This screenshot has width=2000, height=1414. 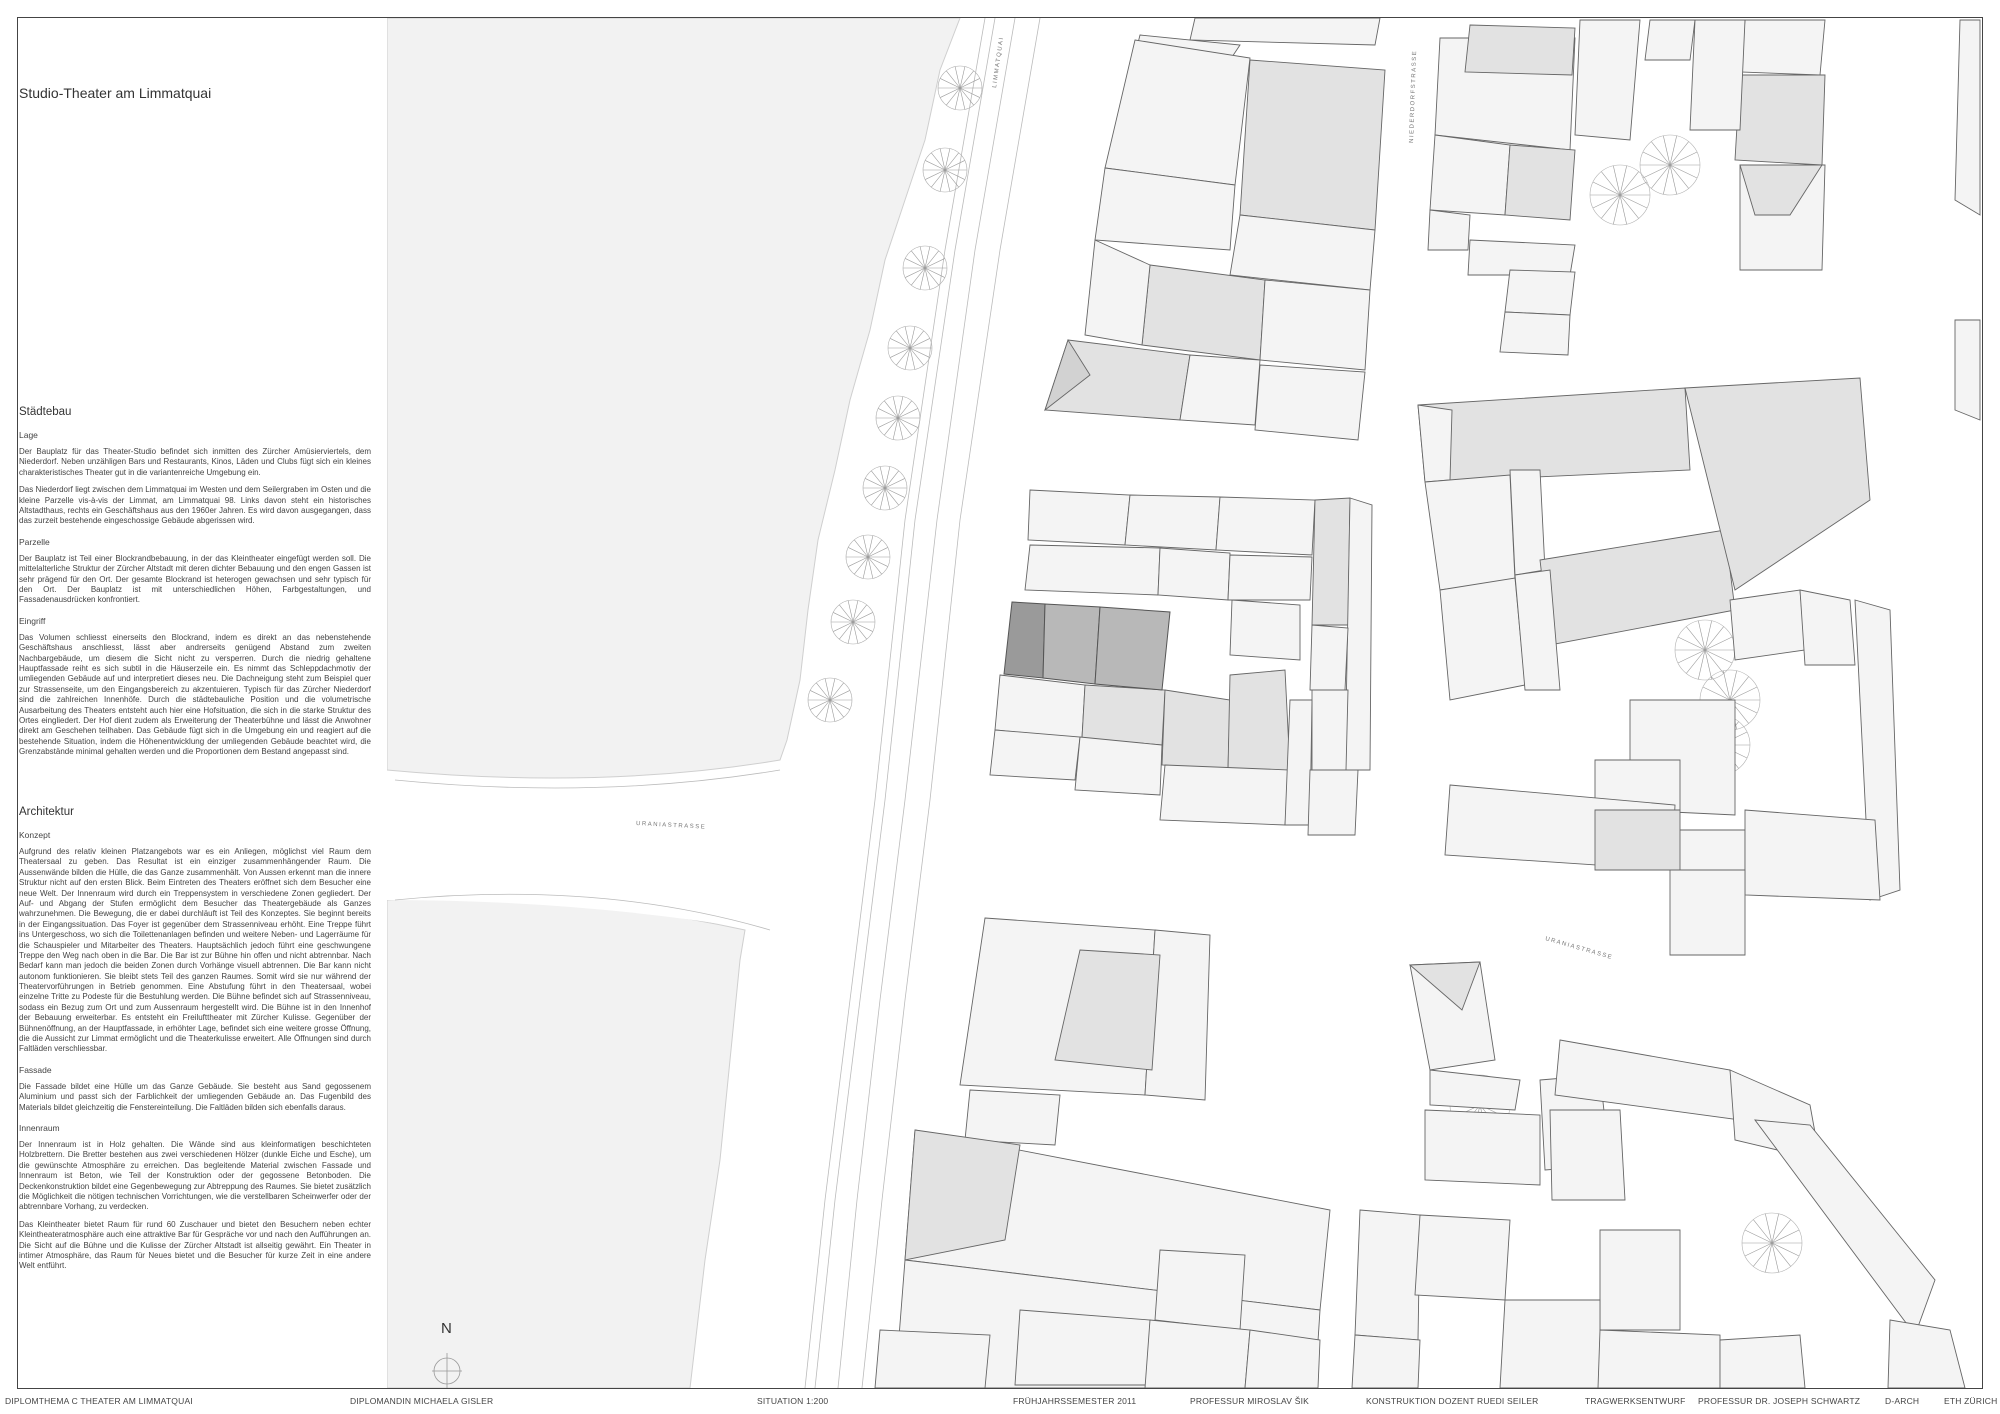 What do you see at coordinates (793, 1401) in the screenshot?
I see `footer-situation: SITUATION 1:200` at bounding box center [793, 1401].